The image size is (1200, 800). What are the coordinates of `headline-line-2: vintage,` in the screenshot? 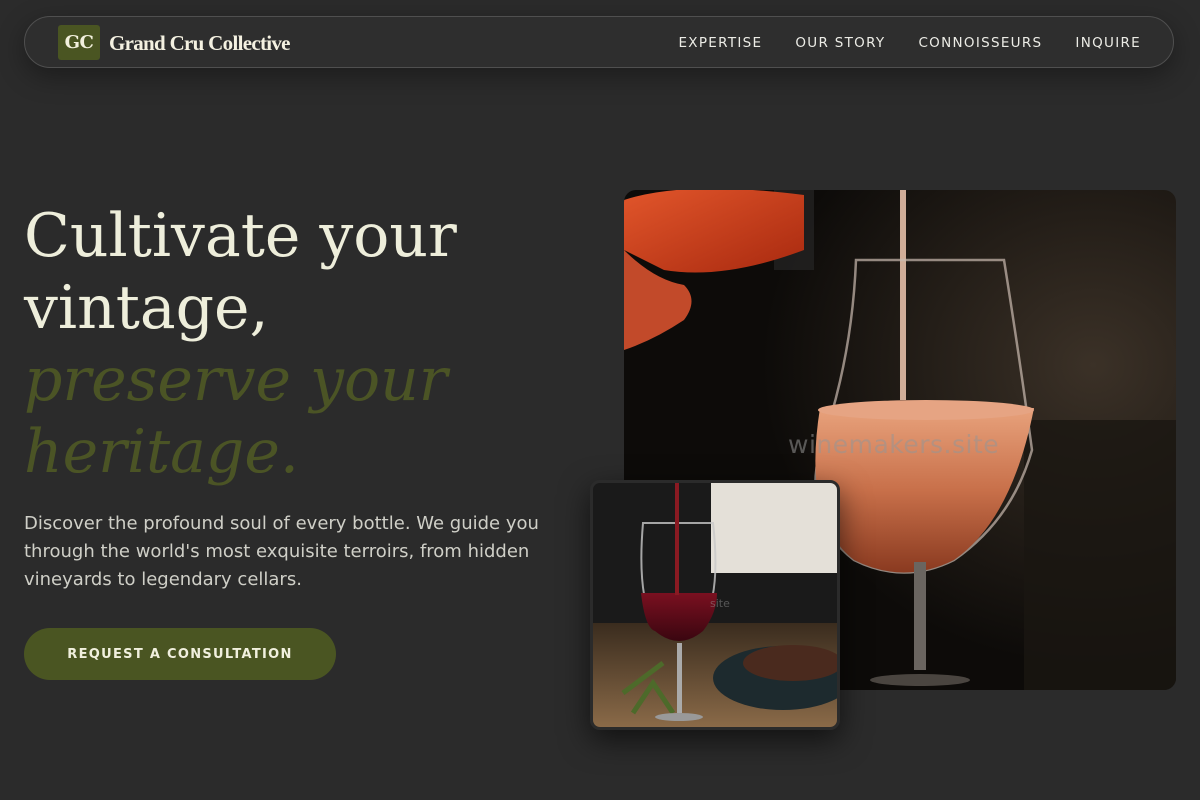 It's located at (146, 308).